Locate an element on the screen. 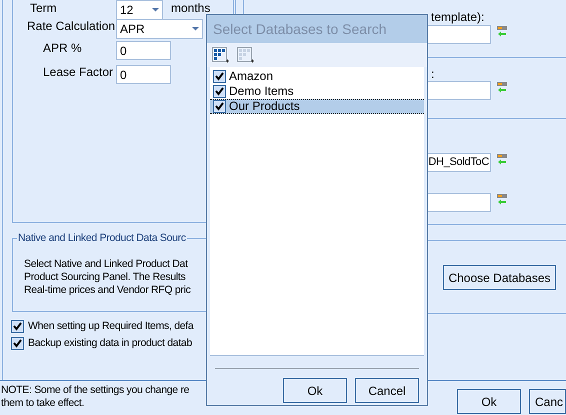 The width and height of the screenshot is (566, 415). checkbox-label: Backup existing data in product datab is located at coordinates (110, 343).